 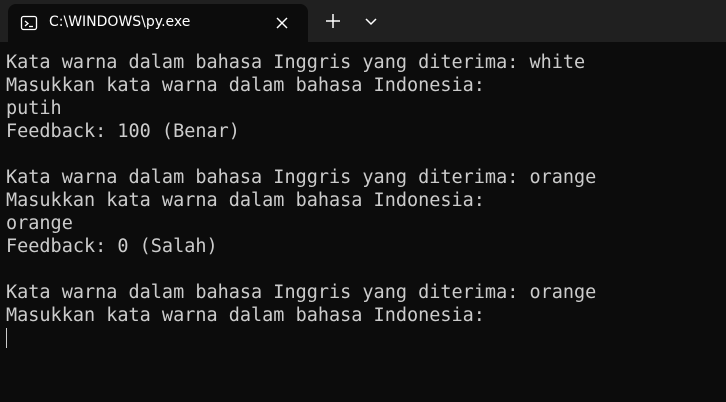 I want to click on text-cursor, so click(x=6, y=338).